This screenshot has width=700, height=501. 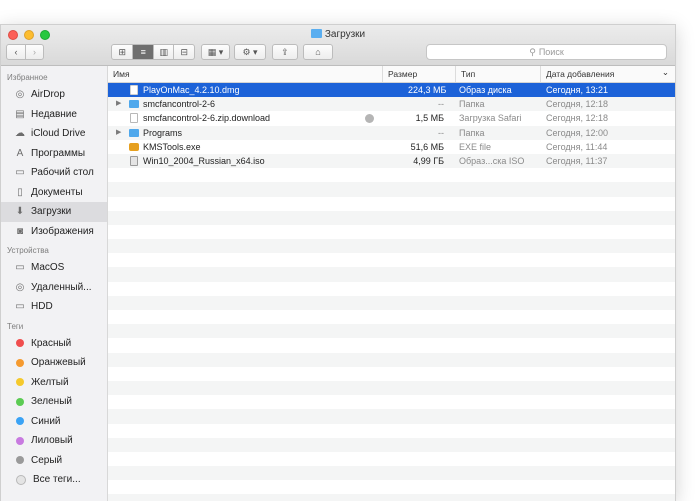 What do you see at coordinates (54, 232) in the screenshot?
I see `sidebar-item: ◙ Изображения` at bounding box center [54, 232].